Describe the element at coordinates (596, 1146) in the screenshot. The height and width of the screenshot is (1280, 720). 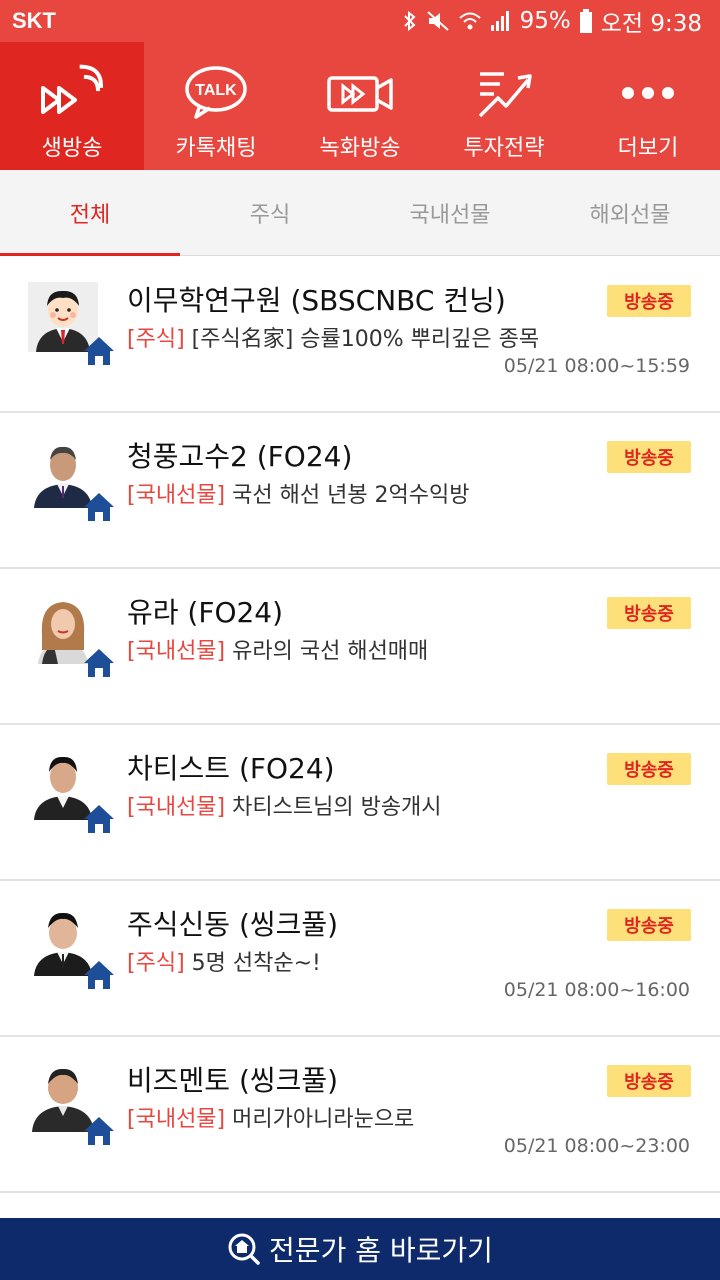
I see `broadcast-time: 05/21 08:00~23:00` at that location.